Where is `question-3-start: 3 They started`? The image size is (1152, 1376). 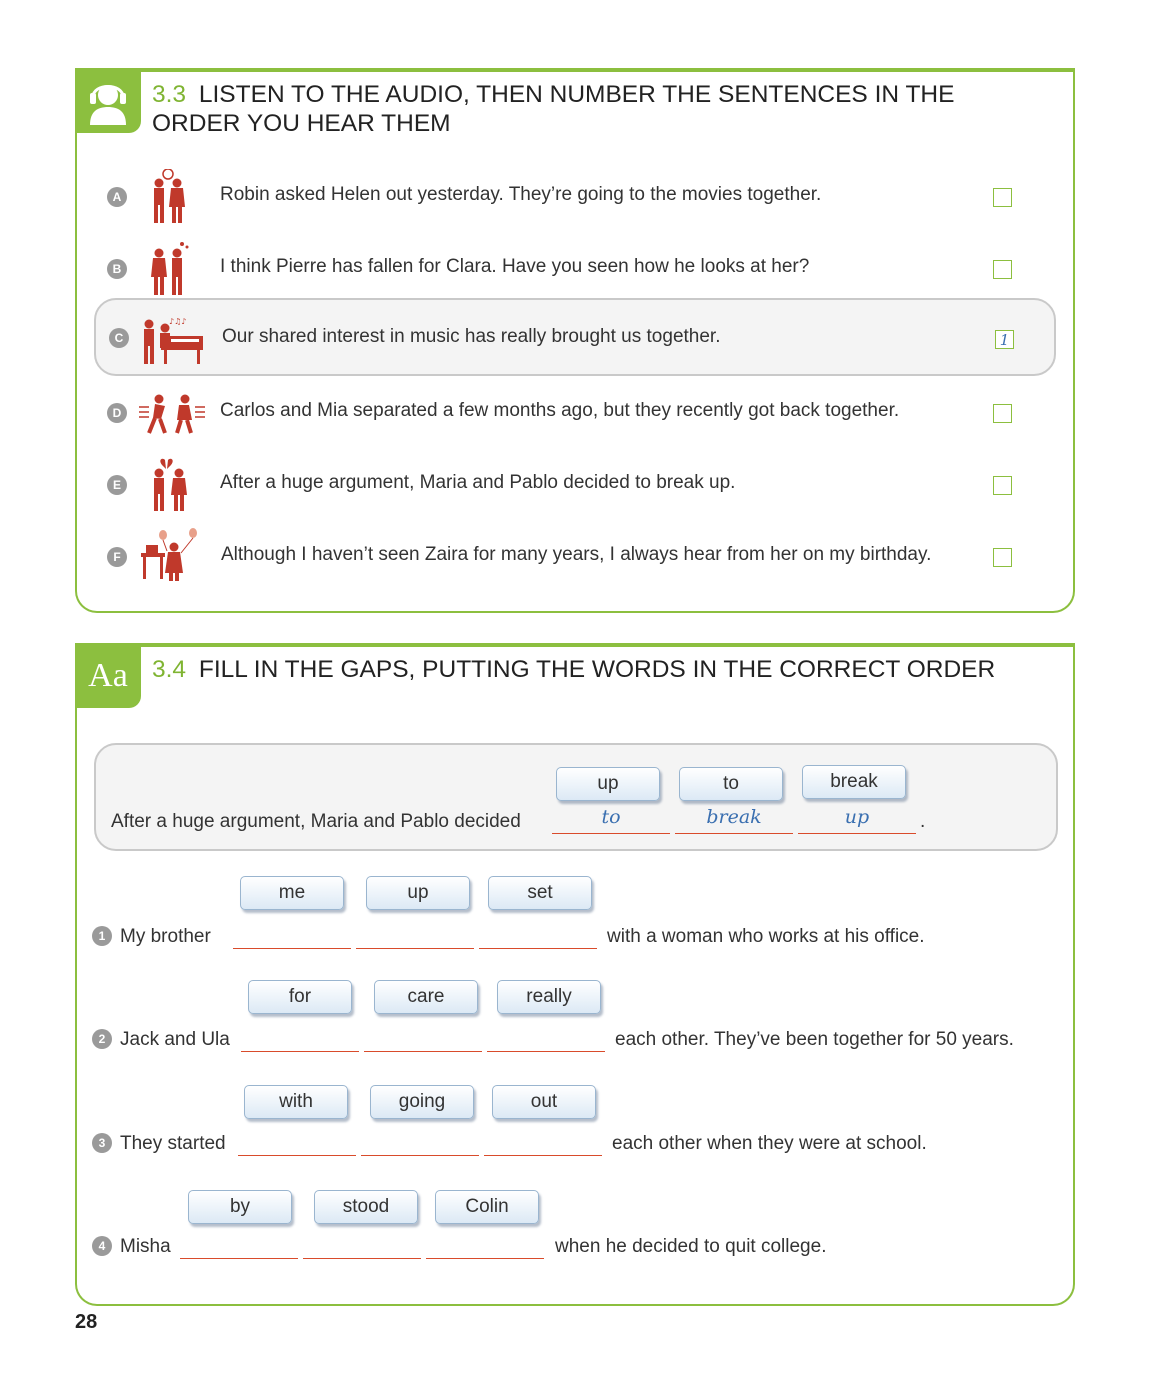
question-3-start: 3 They started is located at coordinates (159, 1144).